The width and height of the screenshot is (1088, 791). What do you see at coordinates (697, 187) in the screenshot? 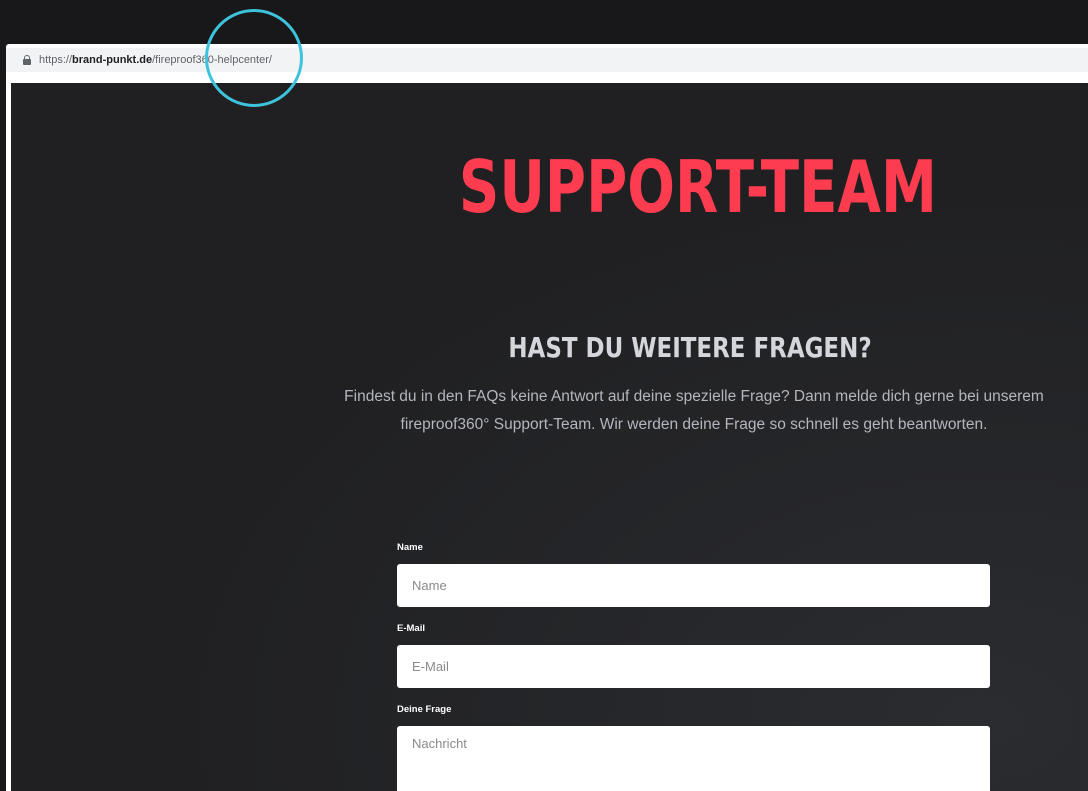
I see `hero-title: SUPPORT-TEAM` at bounding box center [697, 187].